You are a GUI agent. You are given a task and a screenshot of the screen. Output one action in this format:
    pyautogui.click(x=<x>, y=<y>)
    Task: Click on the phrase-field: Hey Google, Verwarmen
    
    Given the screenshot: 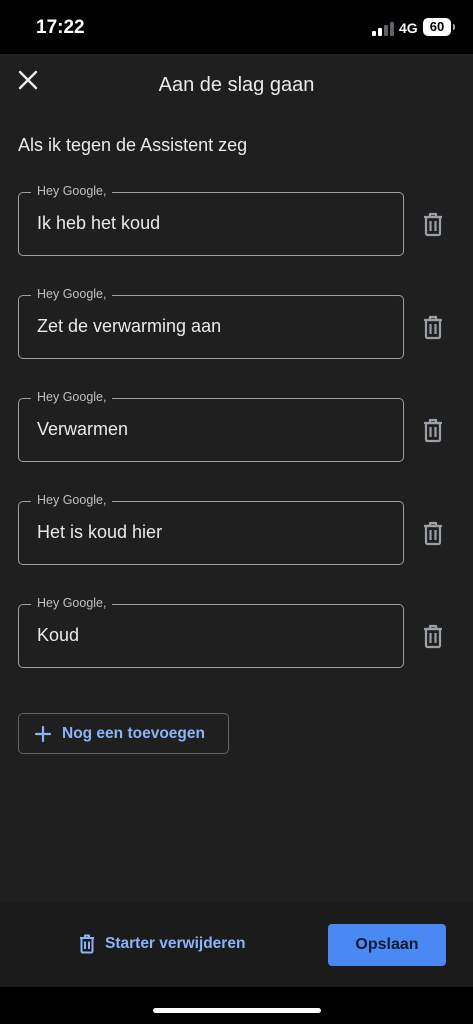 What is the action you would take?
    pyautogui.click(x=211, y=426)
    